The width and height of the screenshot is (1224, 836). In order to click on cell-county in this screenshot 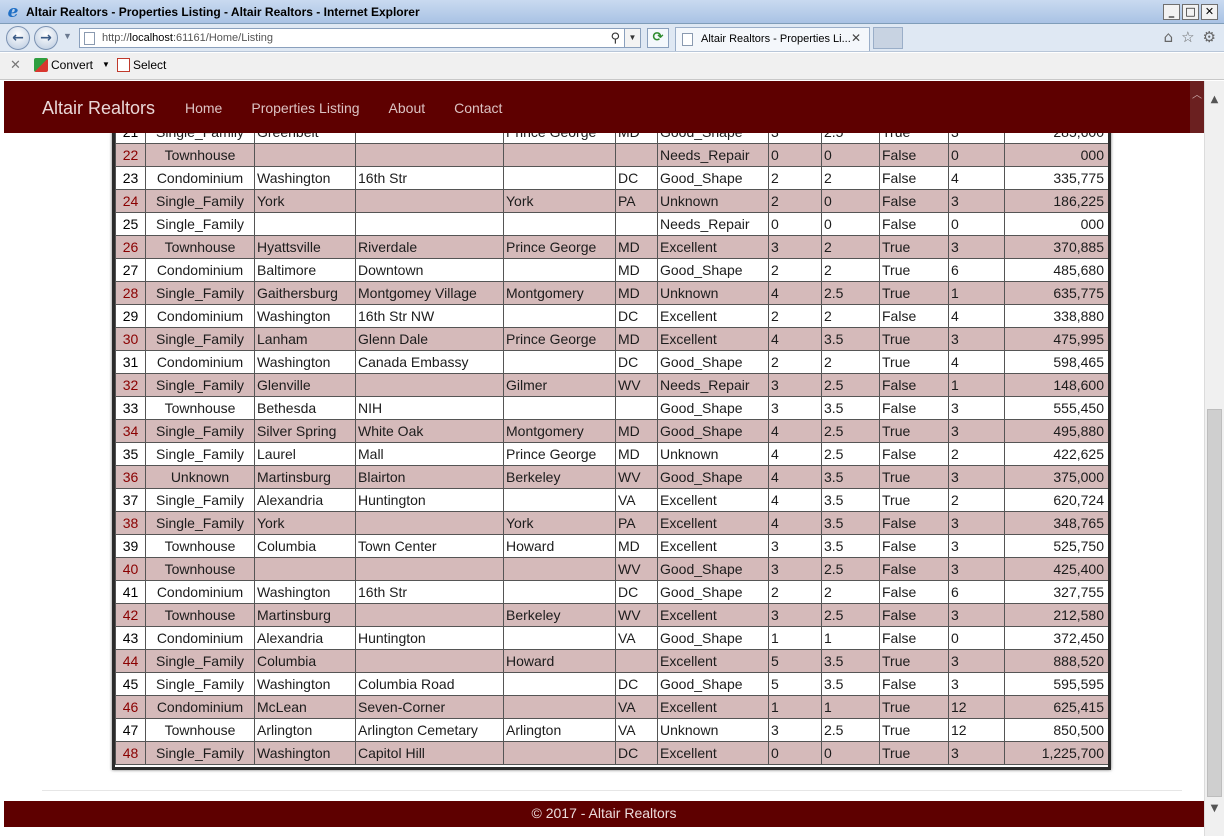, I will do `click(559, 408)`.